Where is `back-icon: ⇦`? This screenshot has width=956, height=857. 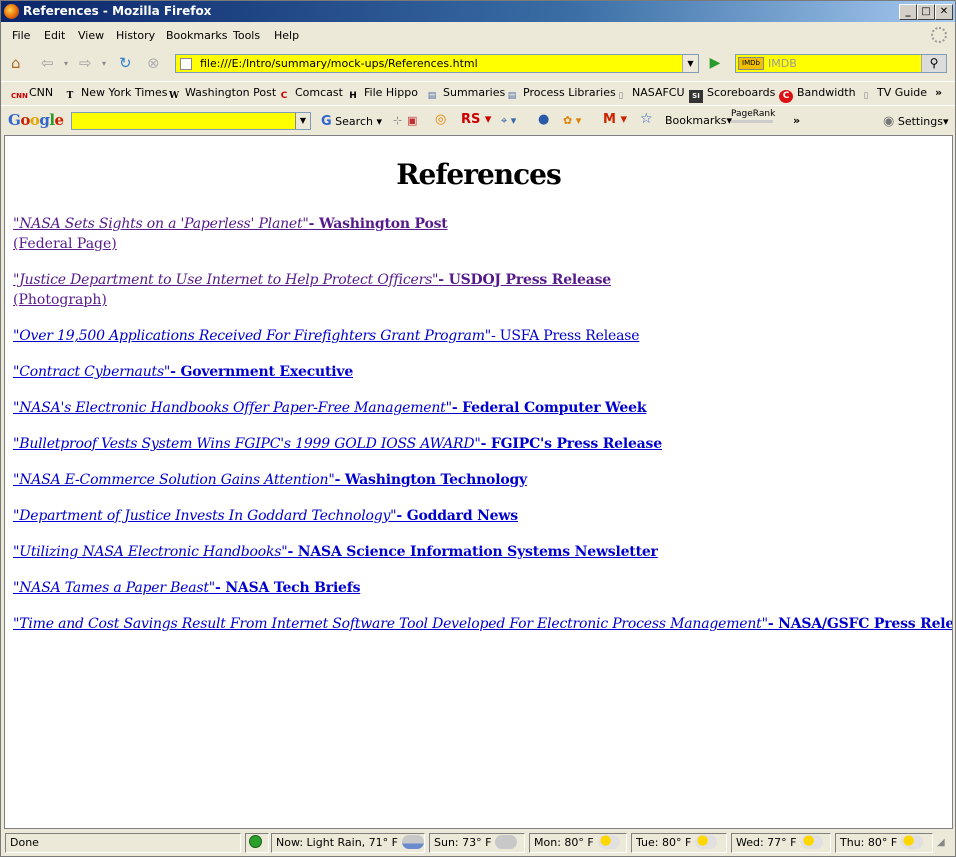 back-icon: ⇦ is located at coordinates (47, 63).